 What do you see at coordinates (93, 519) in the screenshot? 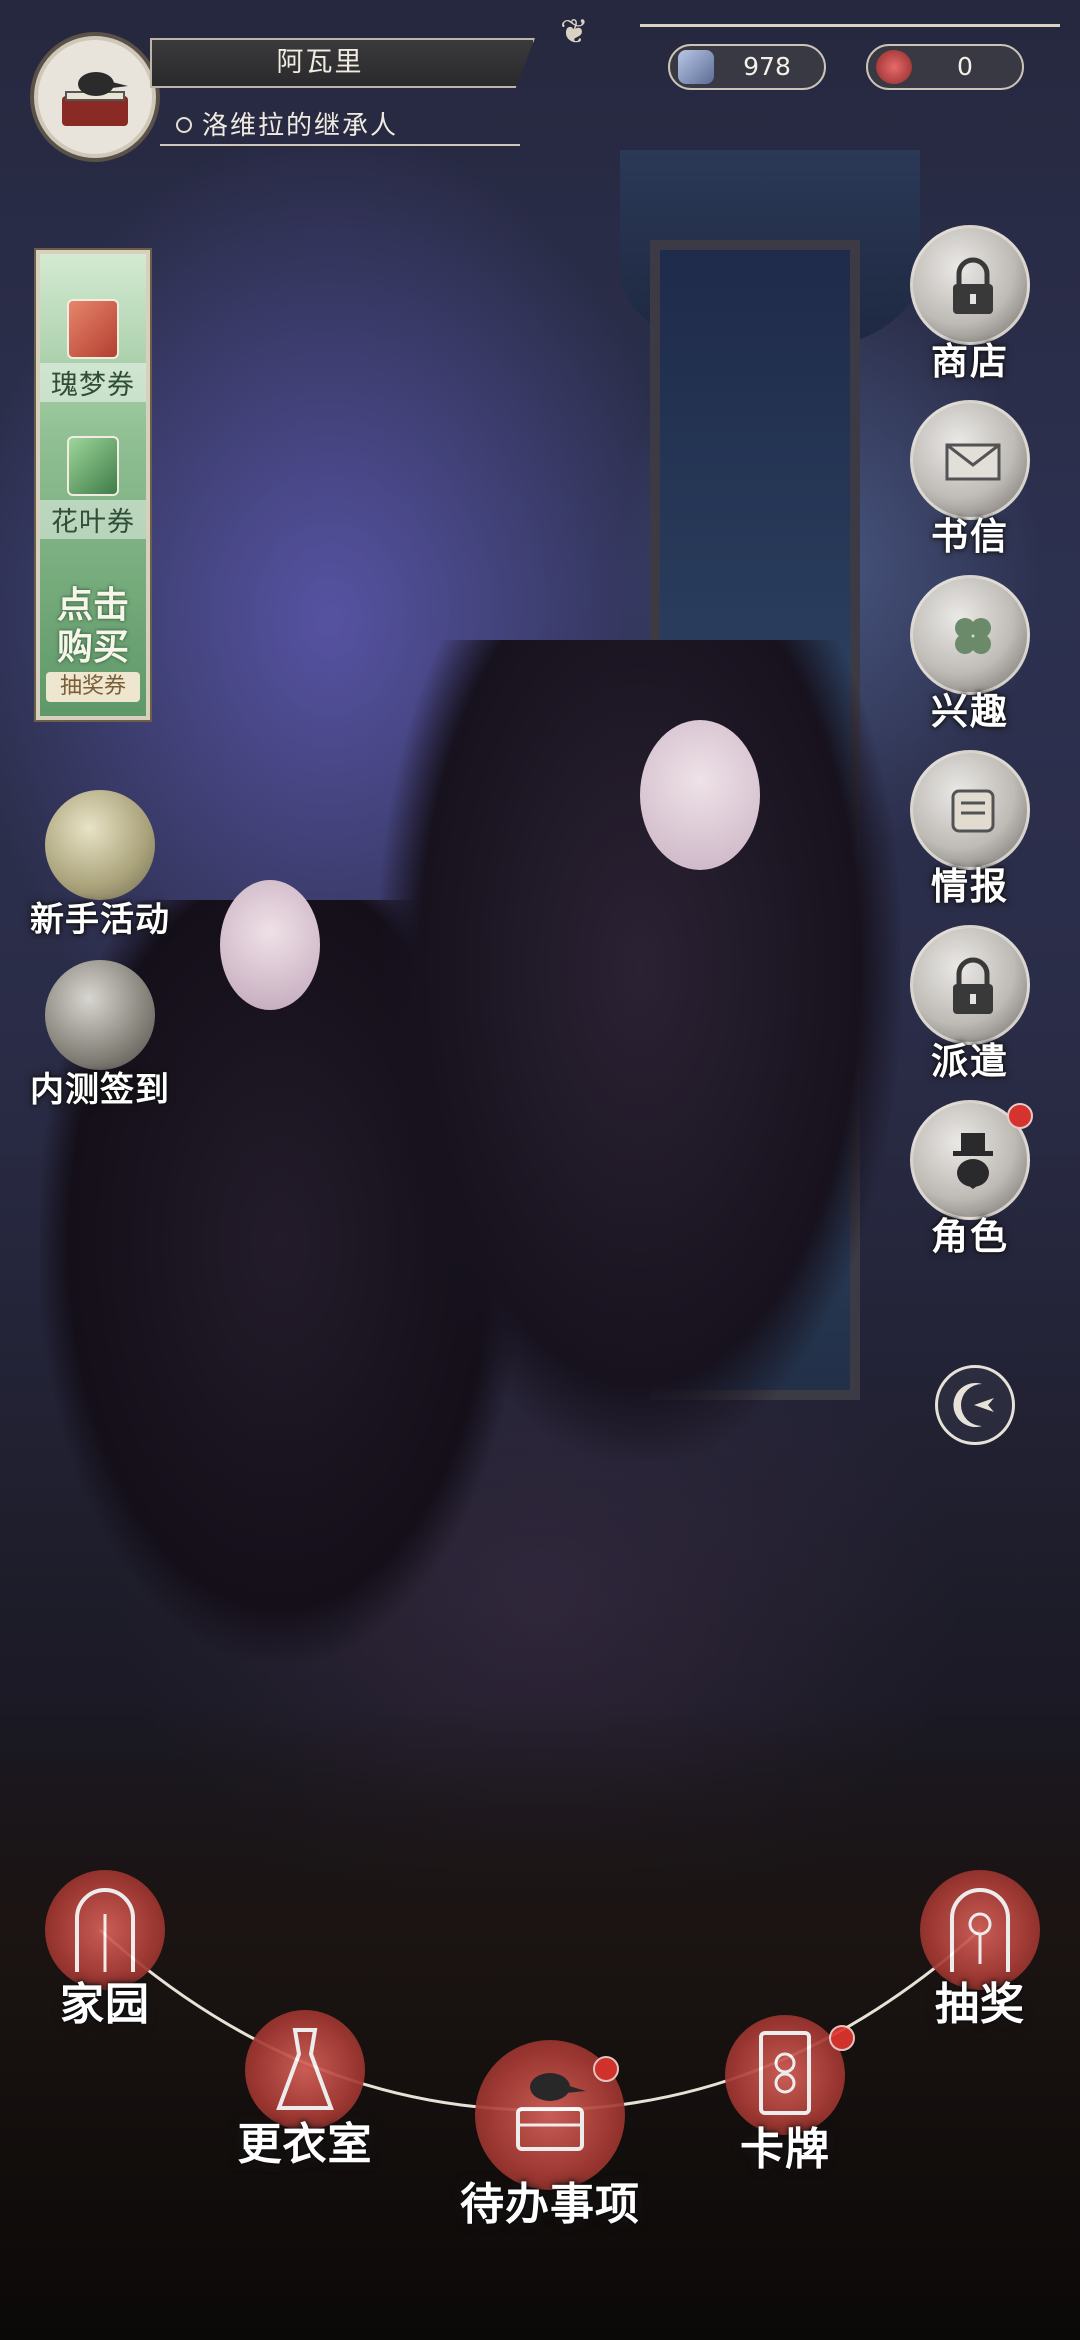
I see `ticket-label: 花叶券` at bounding box center [93, 519].